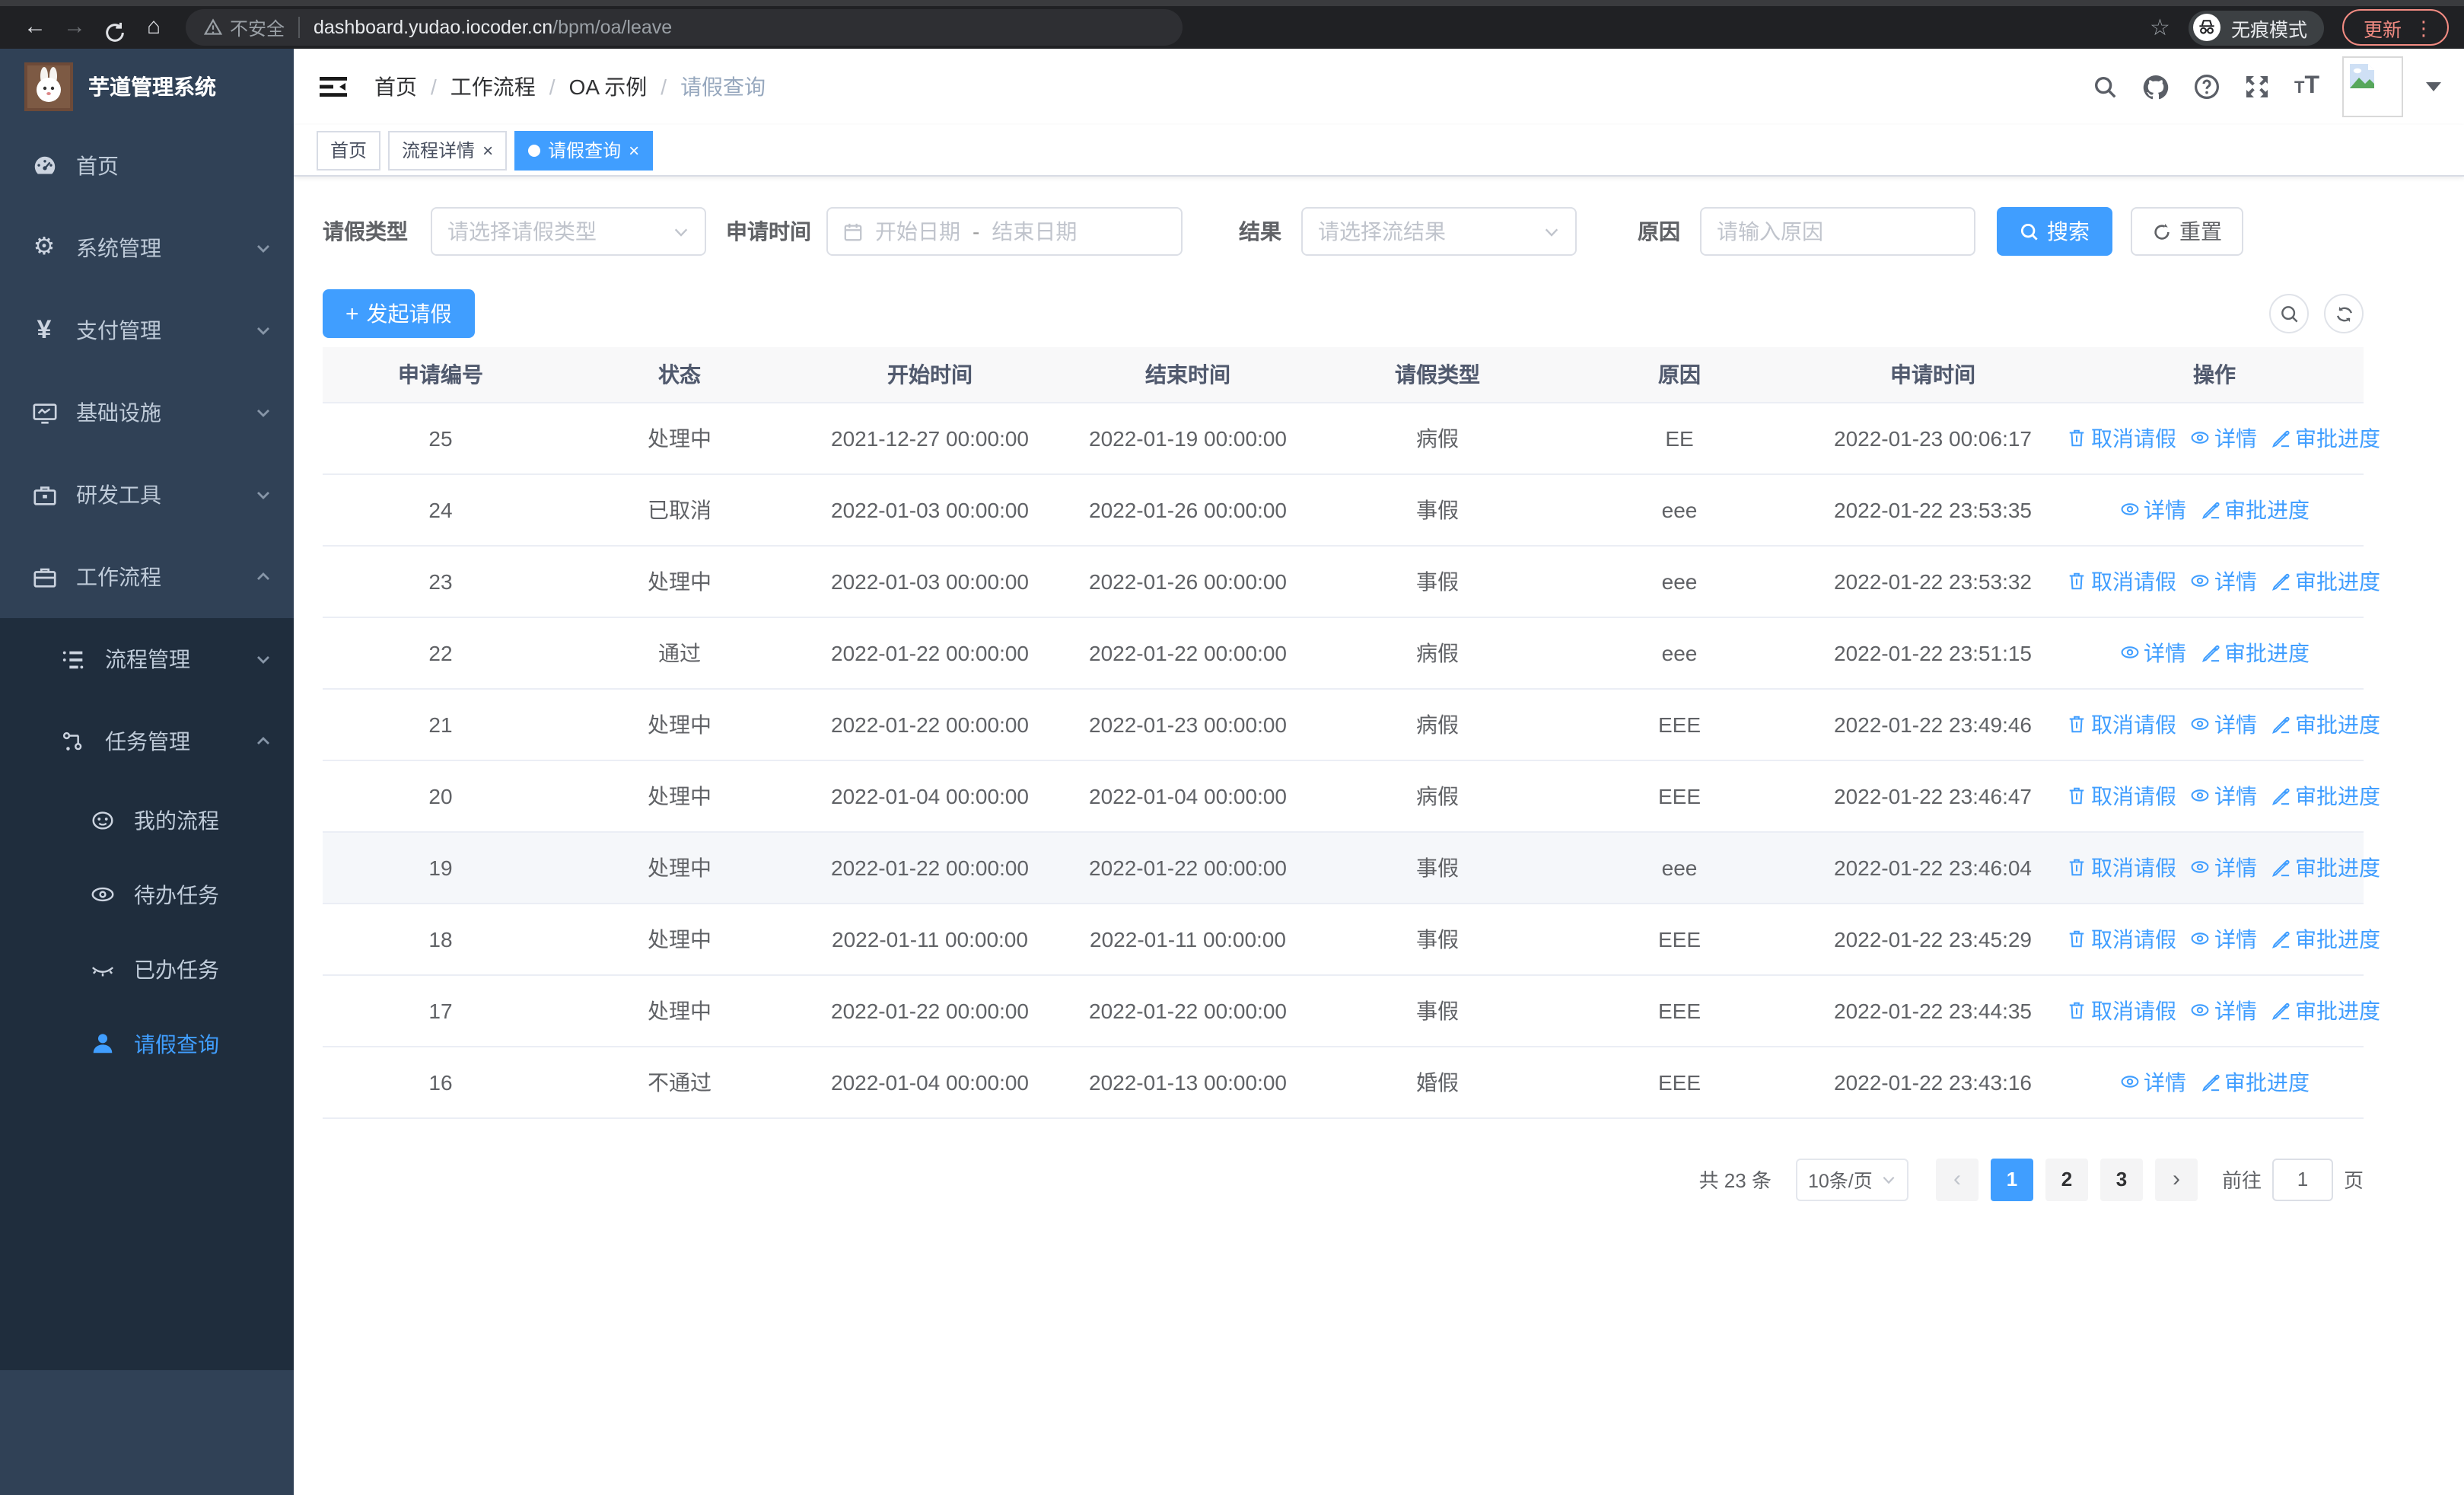 The height and width of the screenshot is (1495, 2464). Describe the element at coordinates (147, 166) in the screenshot. I see `sidebar-item-home: 首页` at that location.